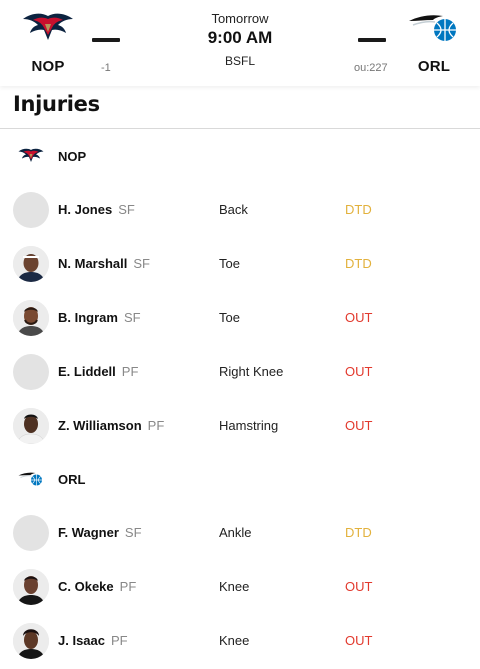 This screenshot has height=669, width=480. I want to click on home-team: NOP, so click(48, 41).